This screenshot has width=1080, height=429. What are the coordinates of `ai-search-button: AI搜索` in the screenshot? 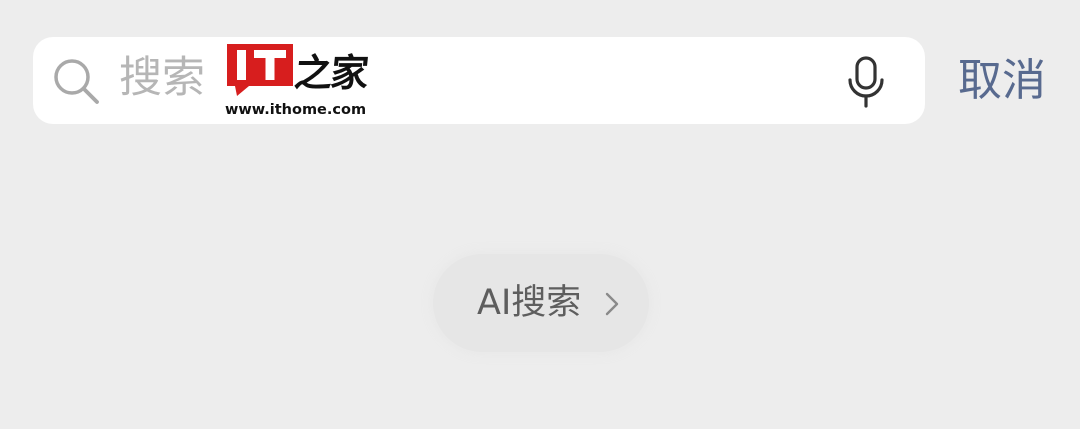 It's located at (541, 303).